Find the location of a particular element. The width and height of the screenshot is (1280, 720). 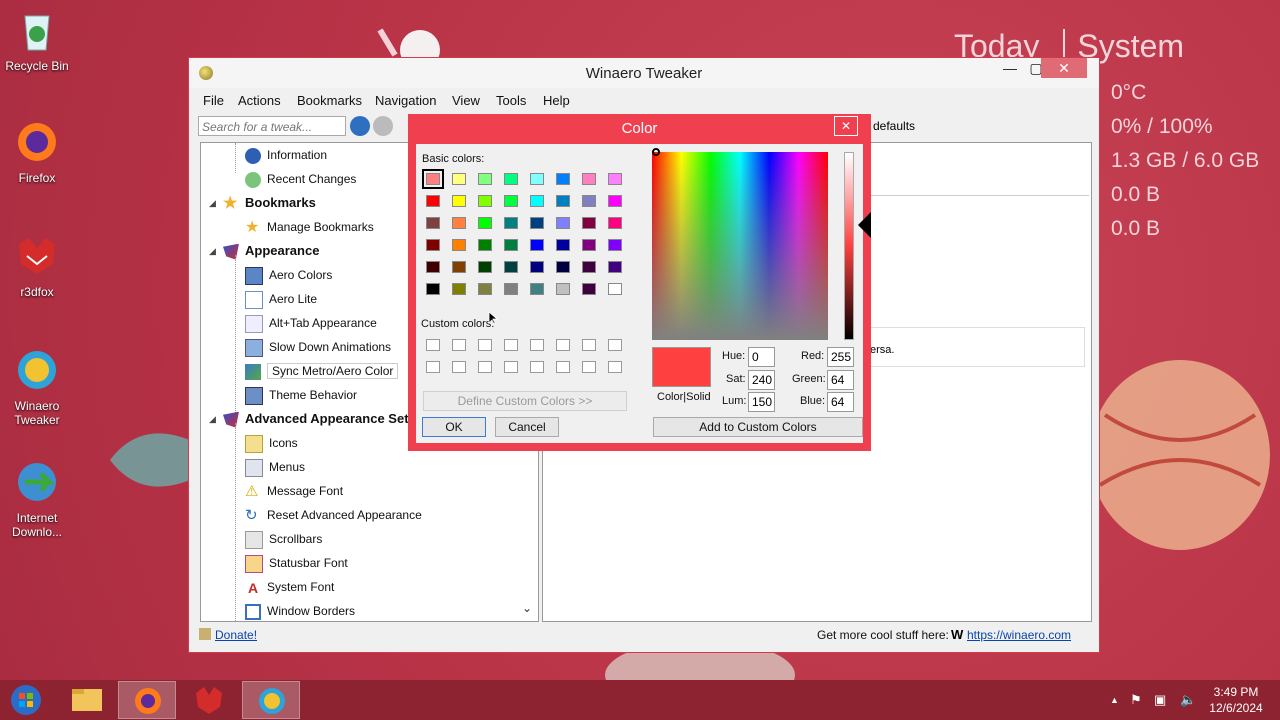

taskbar-r3dfox is located at coordinates (209, 700).